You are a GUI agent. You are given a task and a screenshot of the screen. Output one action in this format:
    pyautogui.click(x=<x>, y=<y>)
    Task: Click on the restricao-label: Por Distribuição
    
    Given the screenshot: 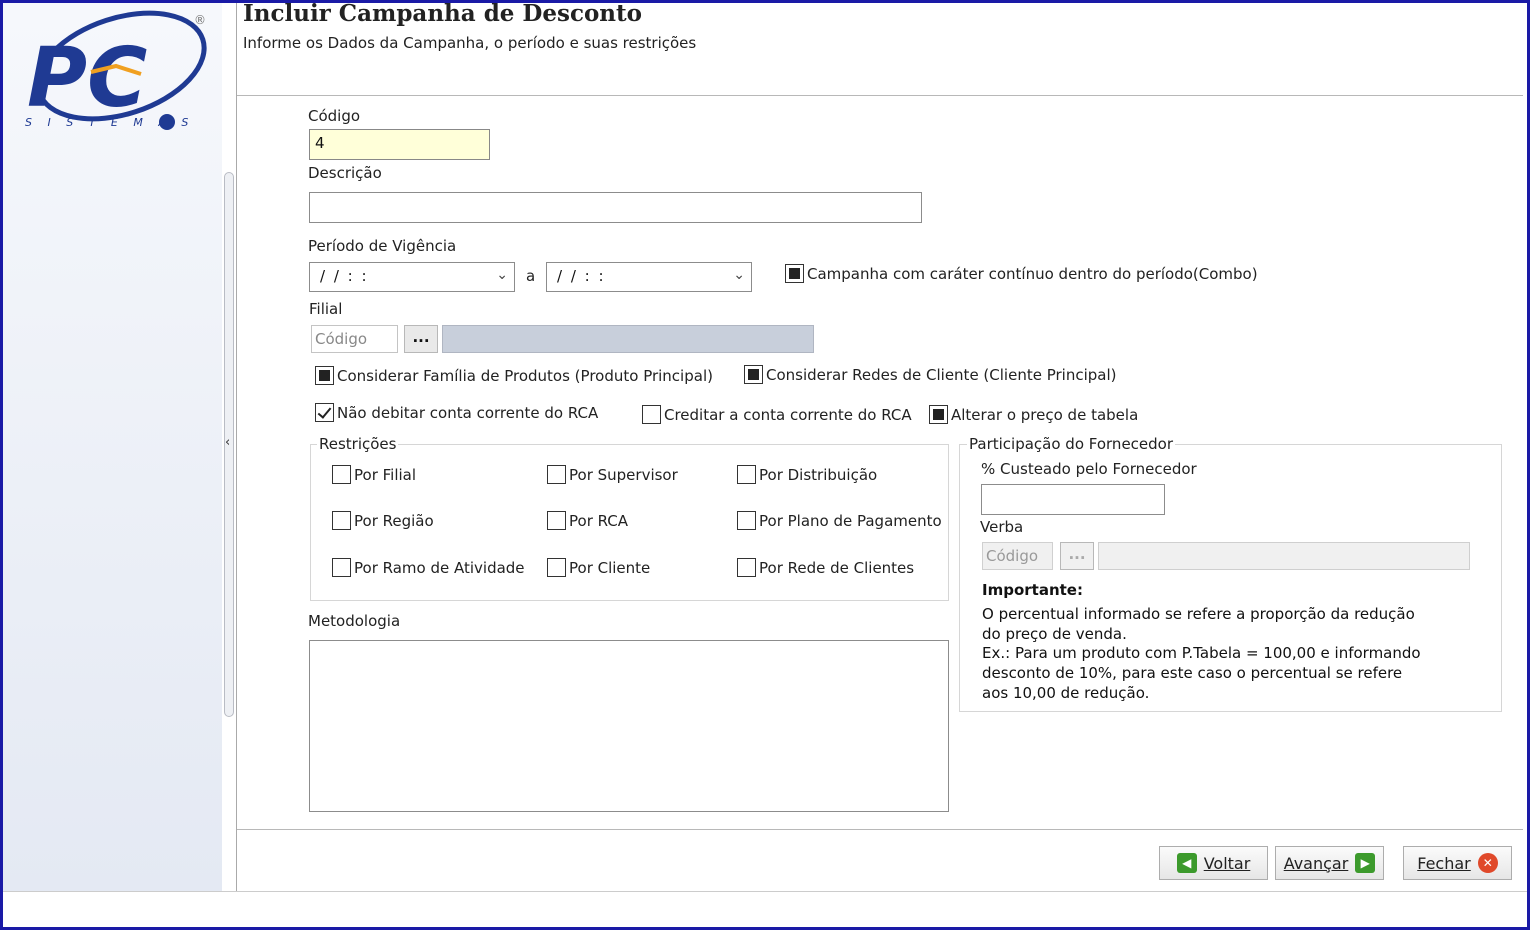 What is the action you would take?
    pyautogui.click(x=818, y=474)
    